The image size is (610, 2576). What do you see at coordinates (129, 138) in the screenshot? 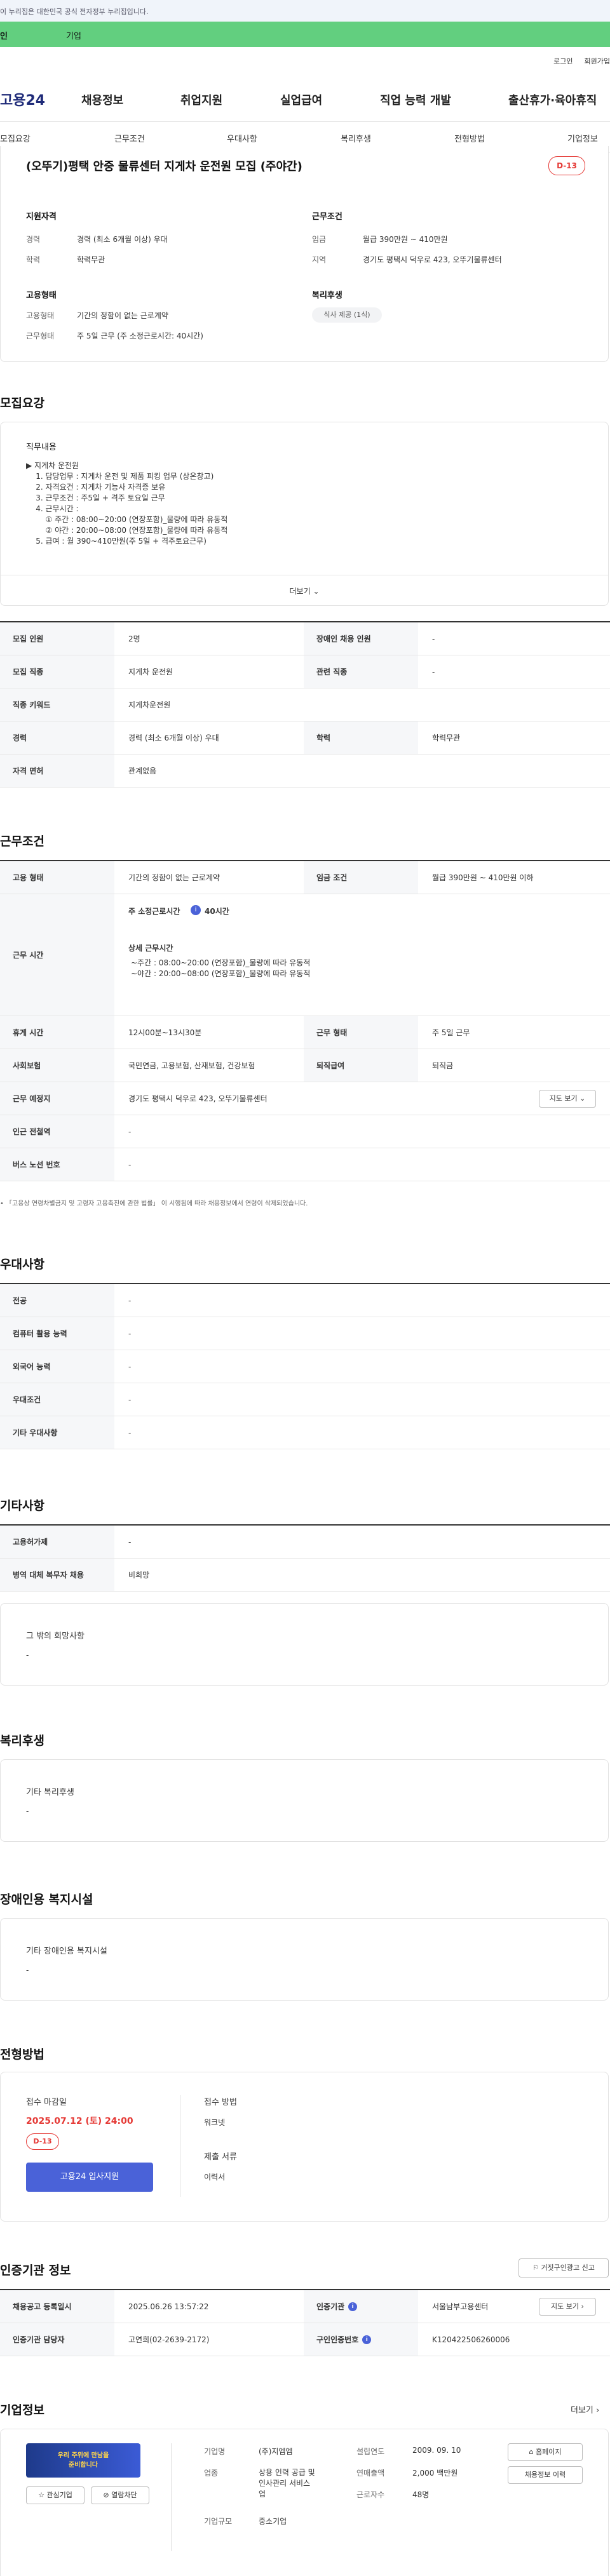
I see `tab-conditions: 근무조건` at bounding box center [129, 138].